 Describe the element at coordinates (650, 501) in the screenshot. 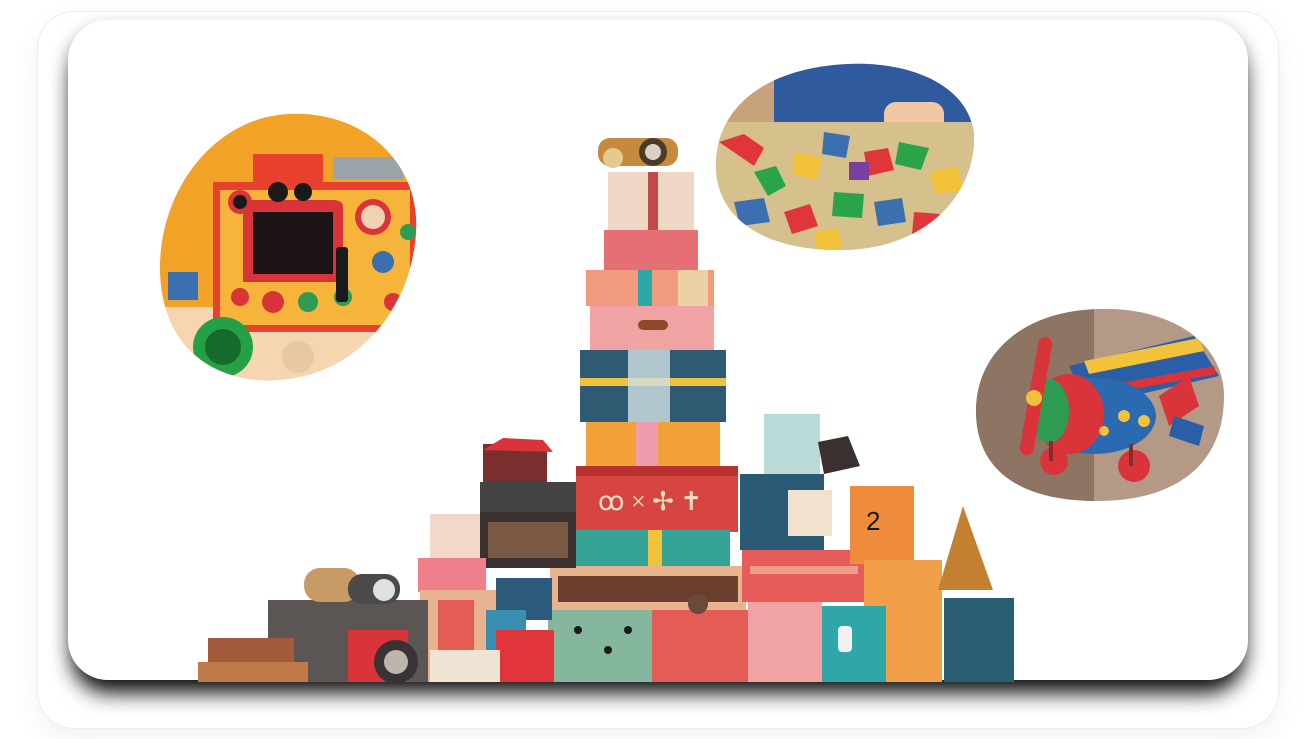

I see `svg-text: ꝏ × ✢ ✝` at that location.